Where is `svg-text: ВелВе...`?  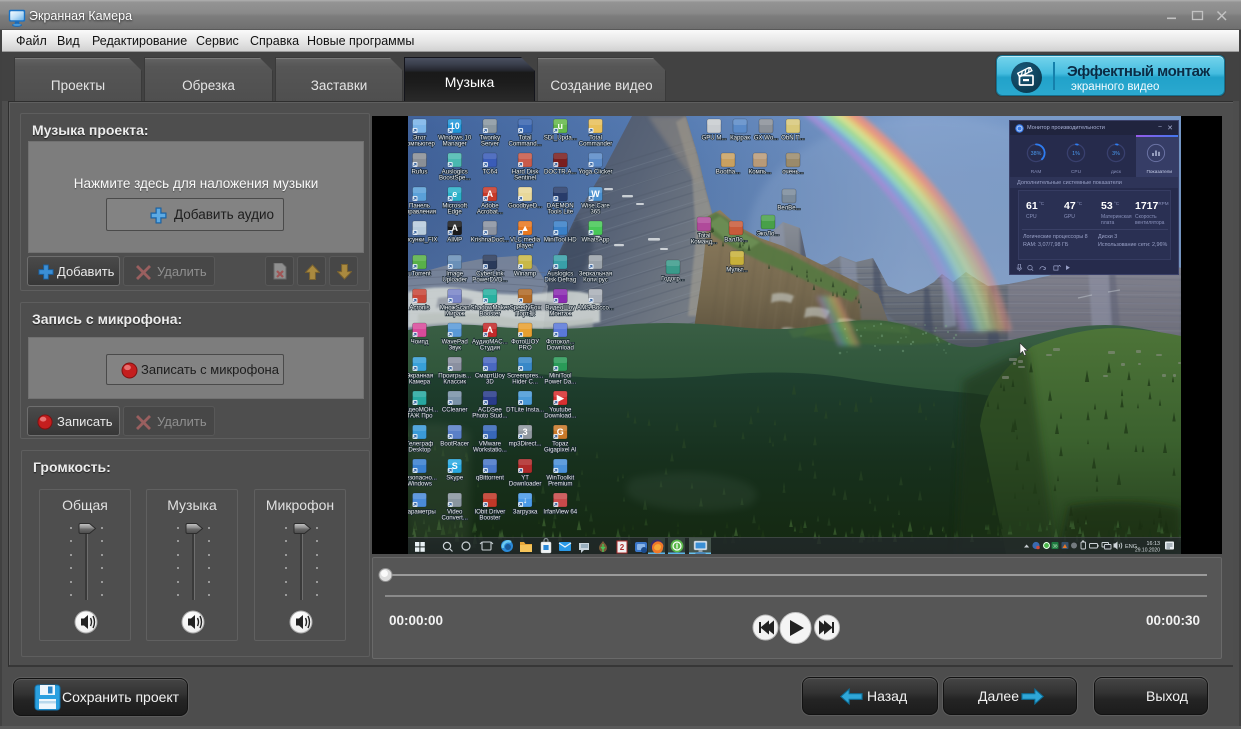
svg-text: ВелВе... is located at coordinates (789, 208).